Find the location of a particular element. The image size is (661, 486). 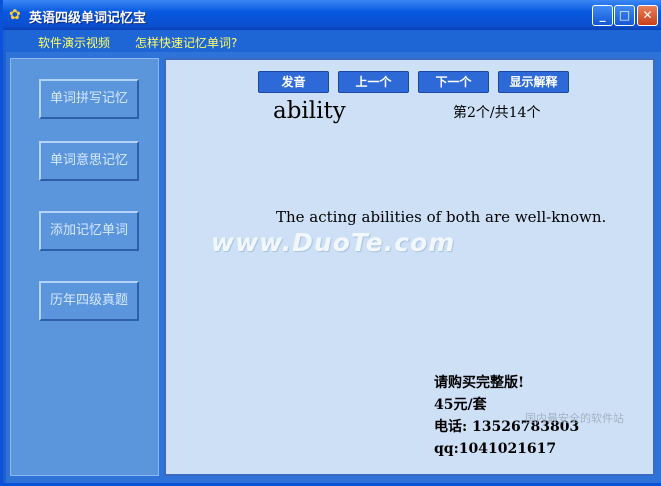

site-watermark: www.DuoTe.com is located at coordinates (333, 242).